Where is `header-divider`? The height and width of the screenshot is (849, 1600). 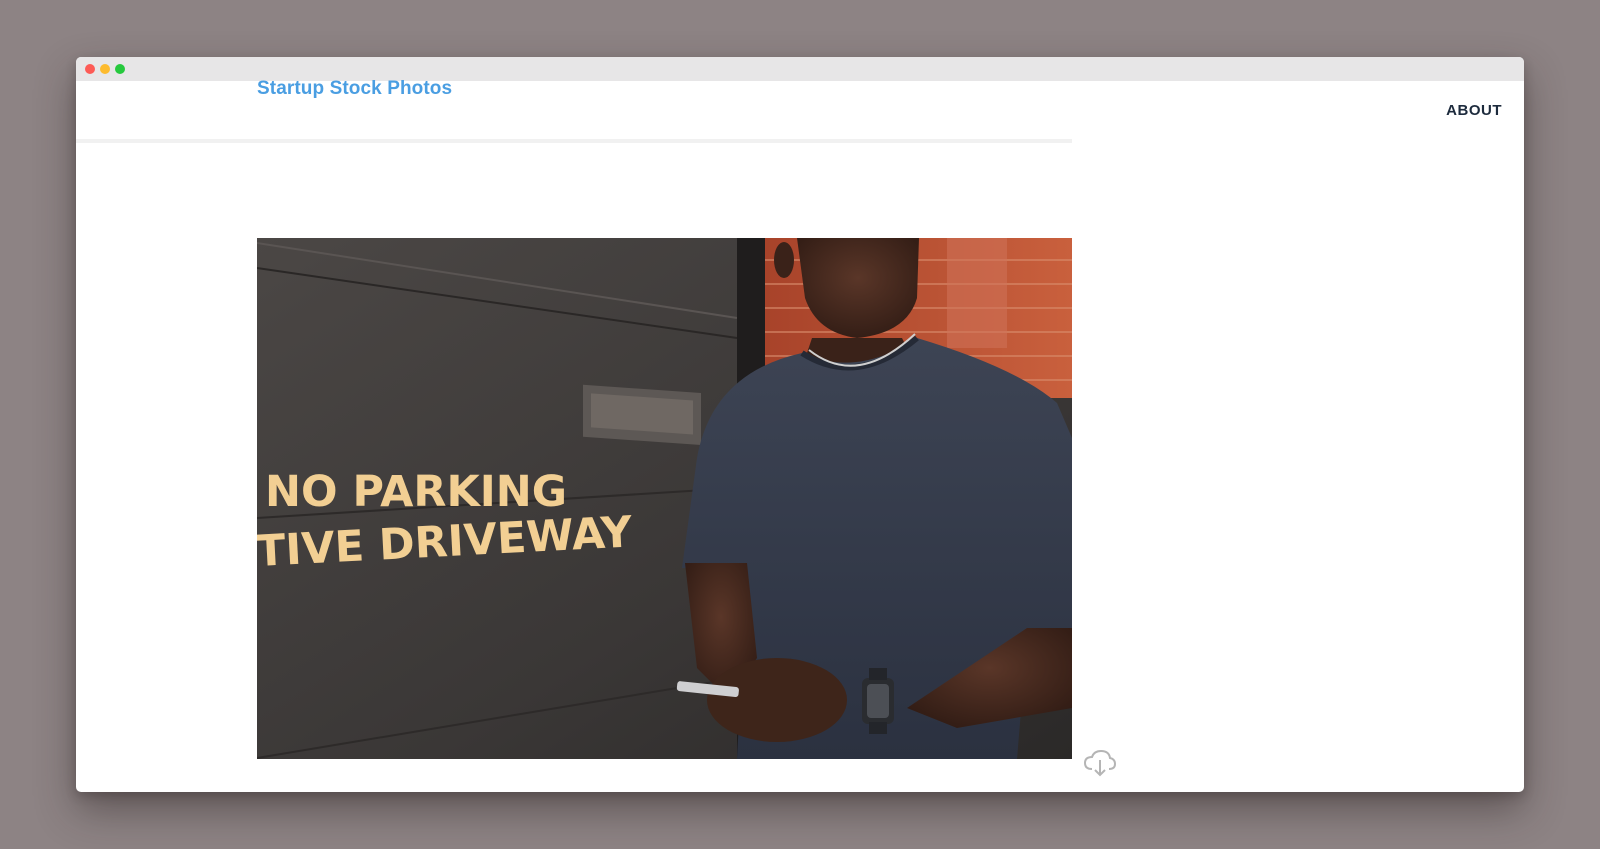
header-divider is located at coordinates (574, 141).